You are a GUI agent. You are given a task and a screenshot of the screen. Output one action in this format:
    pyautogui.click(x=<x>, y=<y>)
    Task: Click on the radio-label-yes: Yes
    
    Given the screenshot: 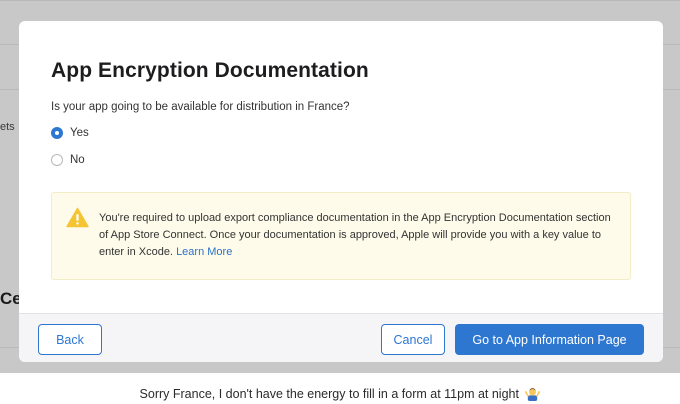 What is the action you would take?
    pyautogui.click(x=79, y=133)
    